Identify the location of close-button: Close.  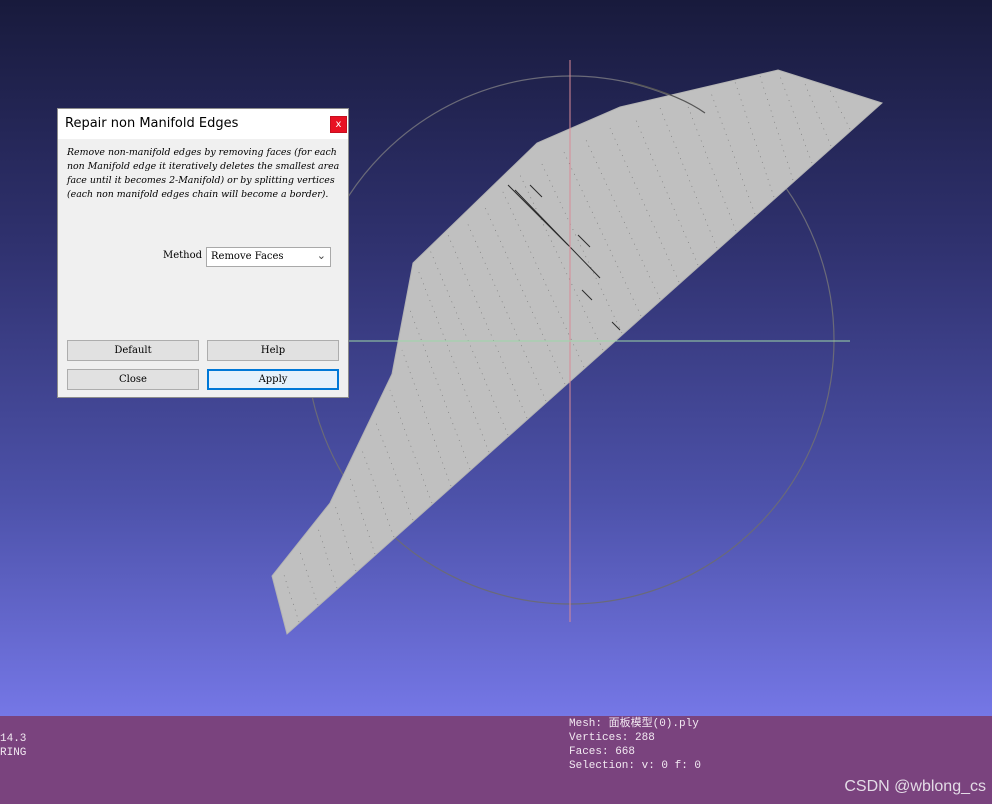
(133, 379).